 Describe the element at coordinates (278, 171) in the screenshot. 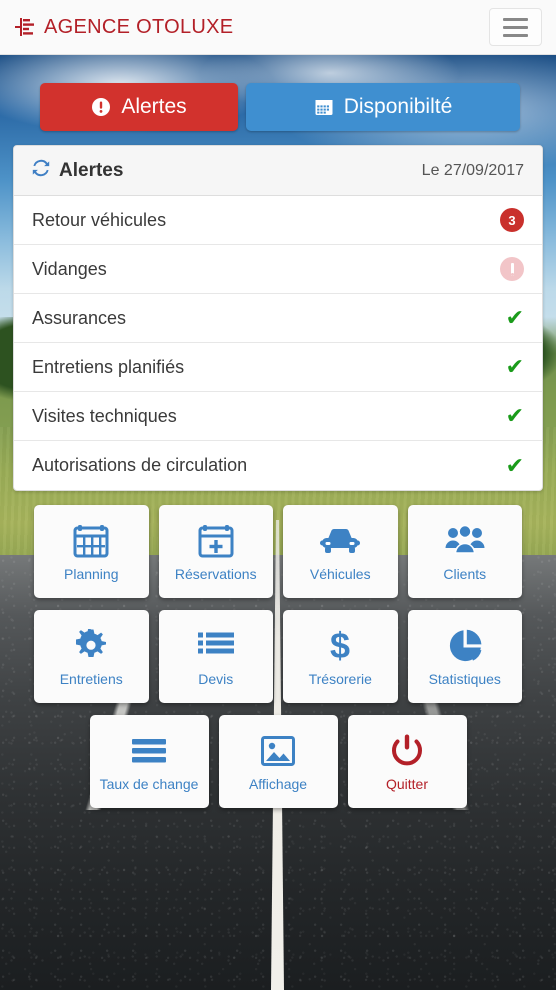

I see `alerts-panel-header: Alertes Le 27/09/2017` at that location.